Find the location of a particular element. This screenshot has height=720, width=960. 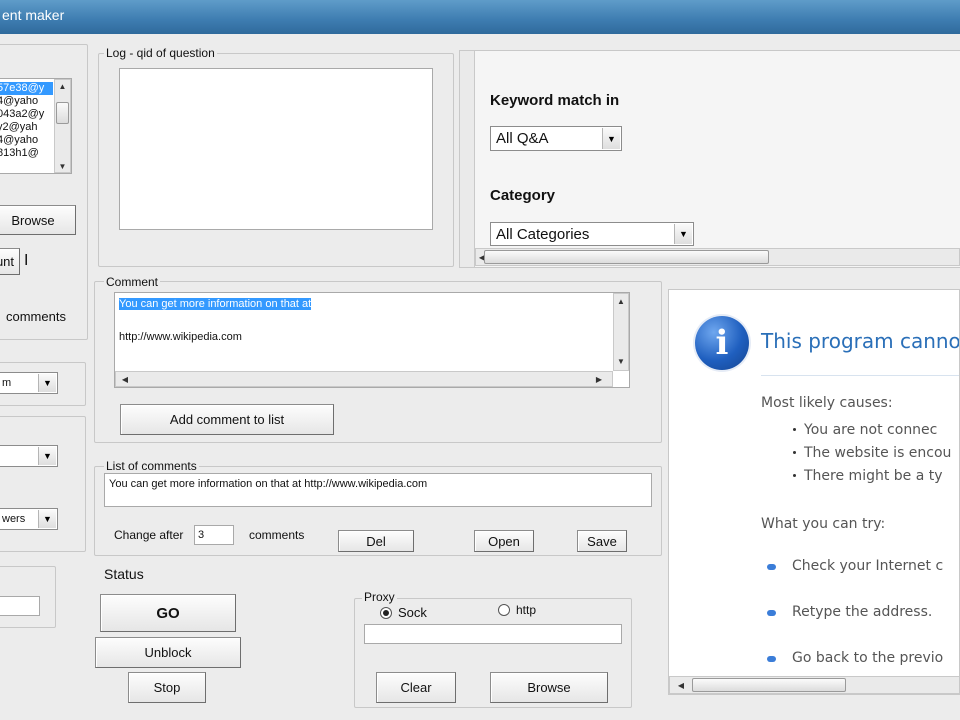

cause-text: The website is encou is located at coordinates (878, 452).